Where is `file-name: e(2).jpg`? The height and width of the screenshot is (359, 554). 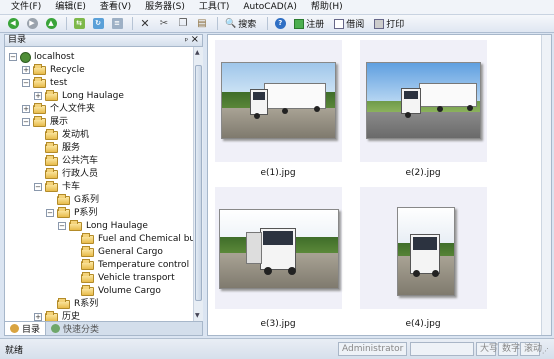
file-name: e(2).jpg is located at coordinates (423, 173).